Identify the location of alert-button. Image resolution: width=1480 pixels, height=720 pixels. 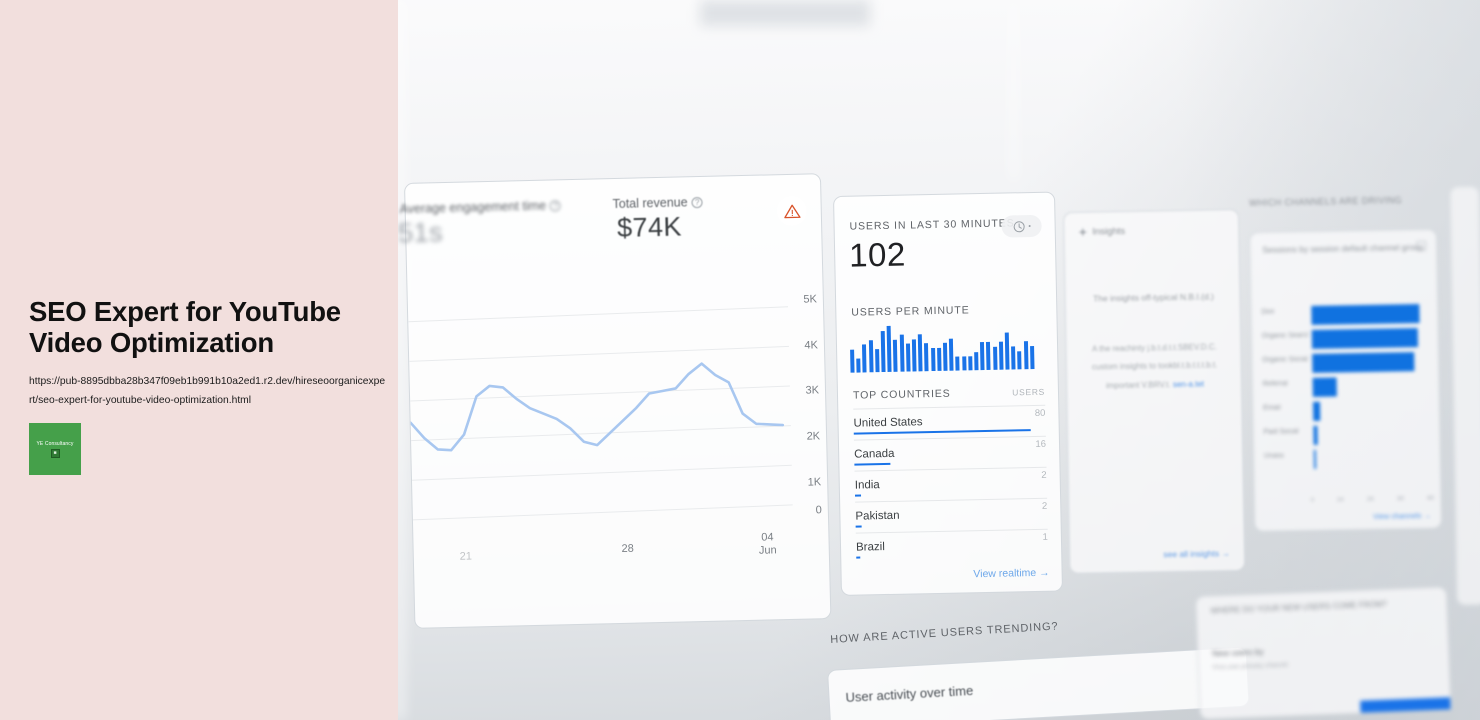
(792, 211).